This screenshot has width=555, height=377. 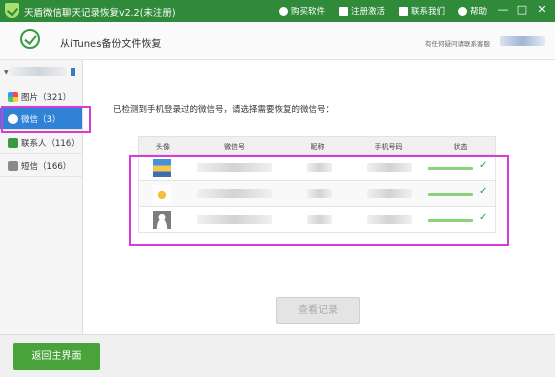 What do you see at coordinates (343, 11) in the screenshot?
I see `key-icon` at bounding box center [343, 11].